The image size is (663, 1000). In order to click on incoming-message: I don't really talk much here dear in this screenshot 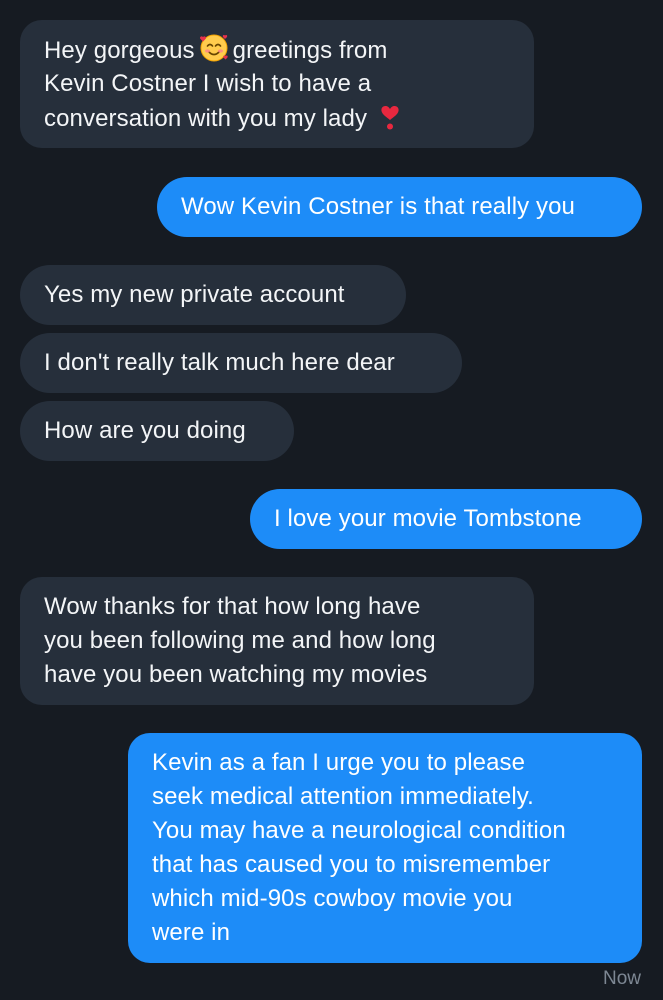, I will do `click(241, 363)`.